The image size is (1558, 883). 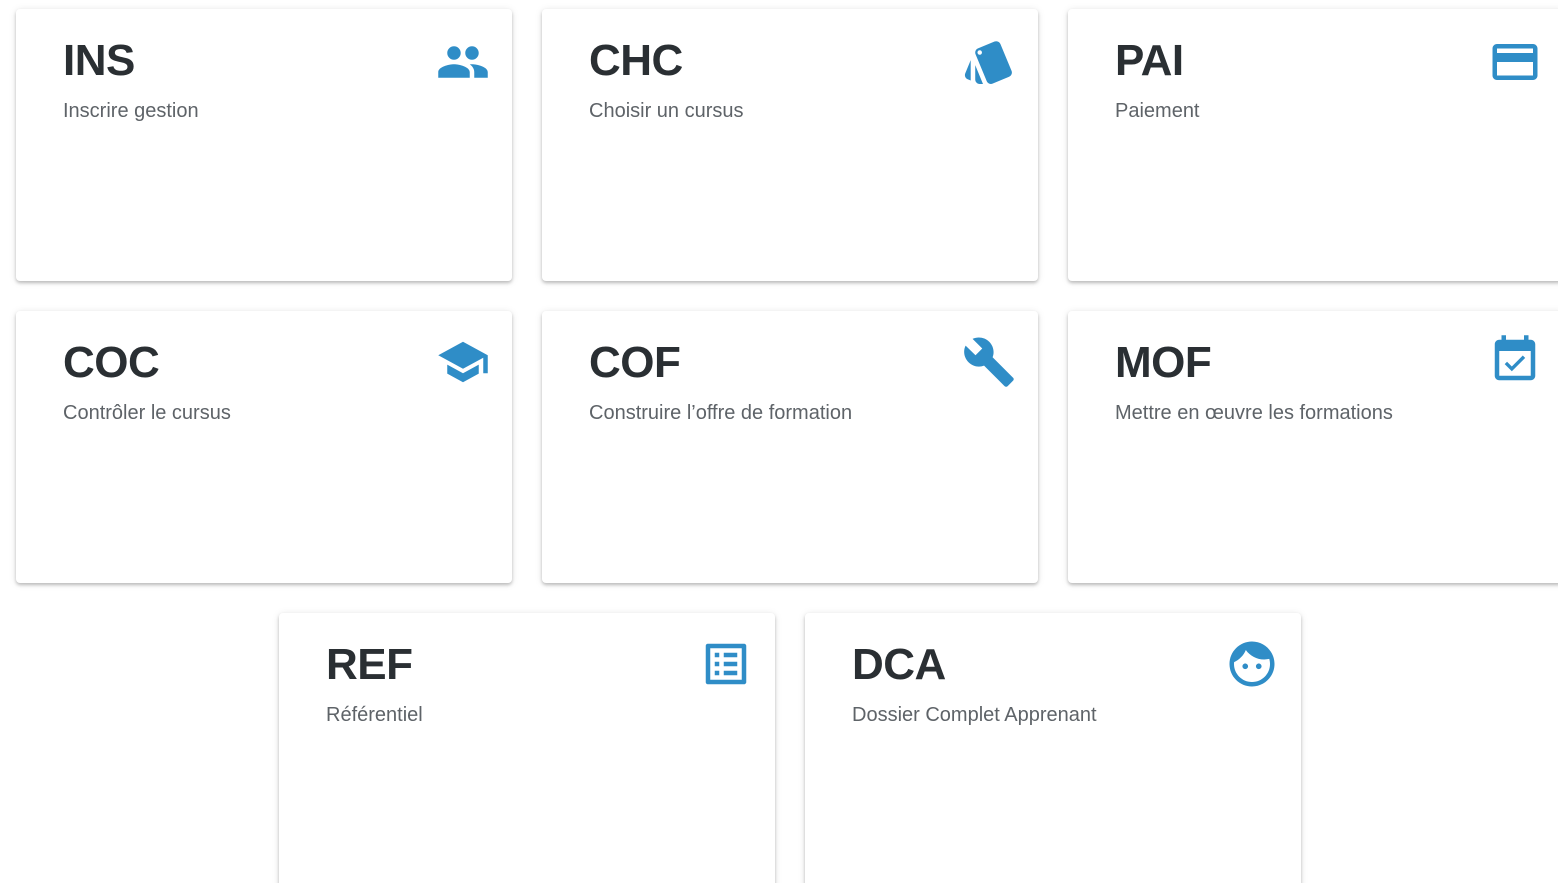 I want to click on card-description: Construire l’offre de formation, so click(x=721, y=413).